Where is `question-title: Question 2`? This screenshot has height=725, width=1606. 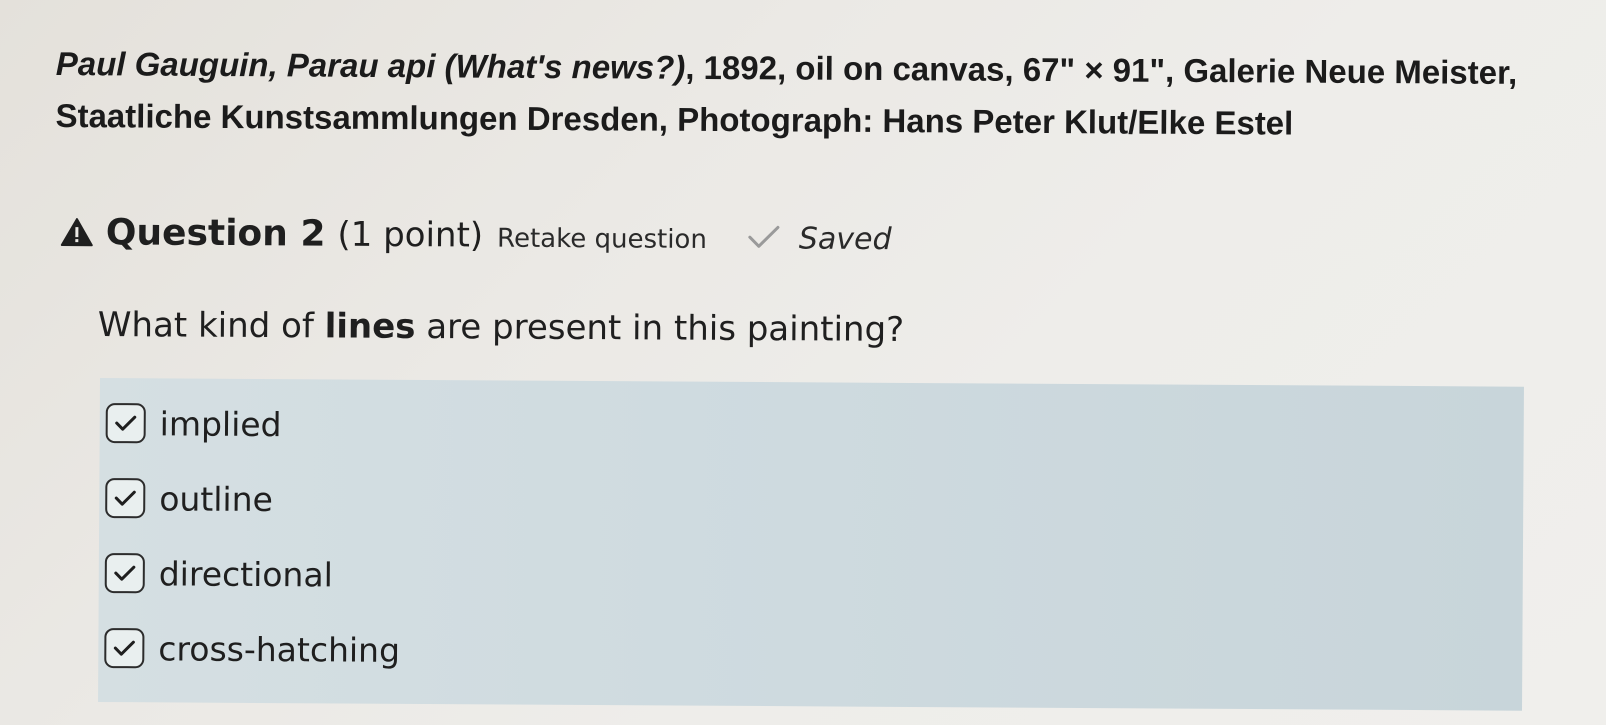
question-title: Question 2 is located at coordinates (215, 233).